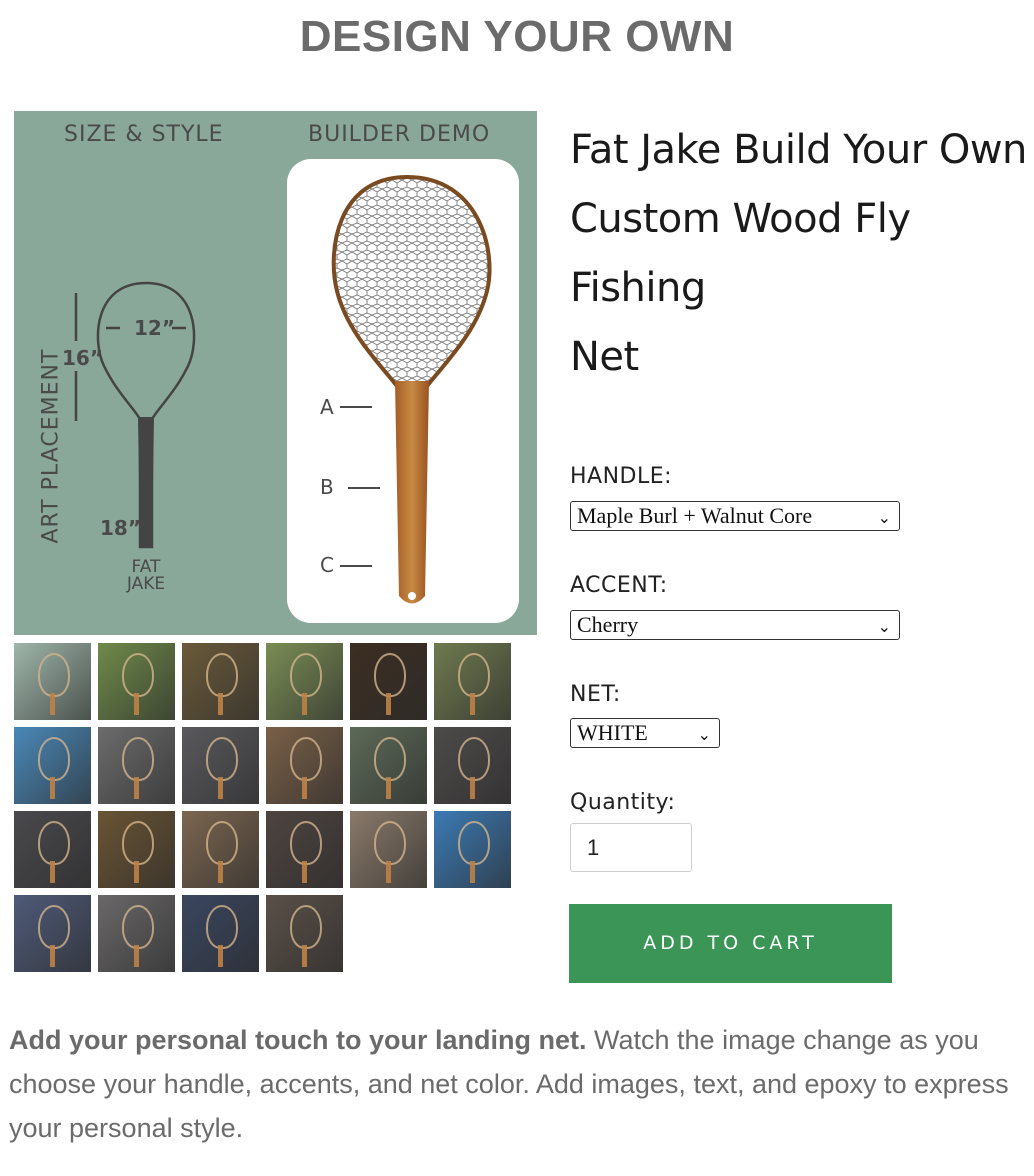 The width and height of the screenshot is (1034, 1176). I want to click on handle-dimension: 18”, so click(120, 528).